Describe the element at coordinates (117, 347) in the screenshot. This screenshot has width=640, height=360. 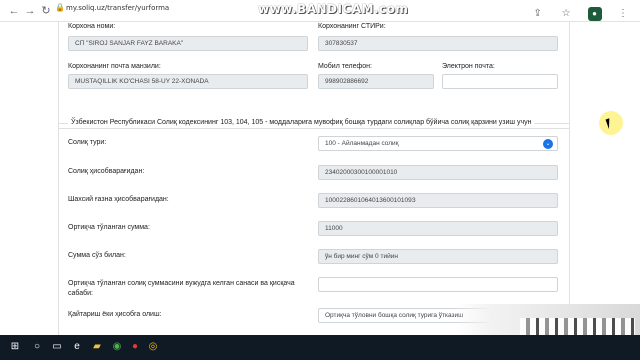
I see `chrome-icon: ◉` at that location.